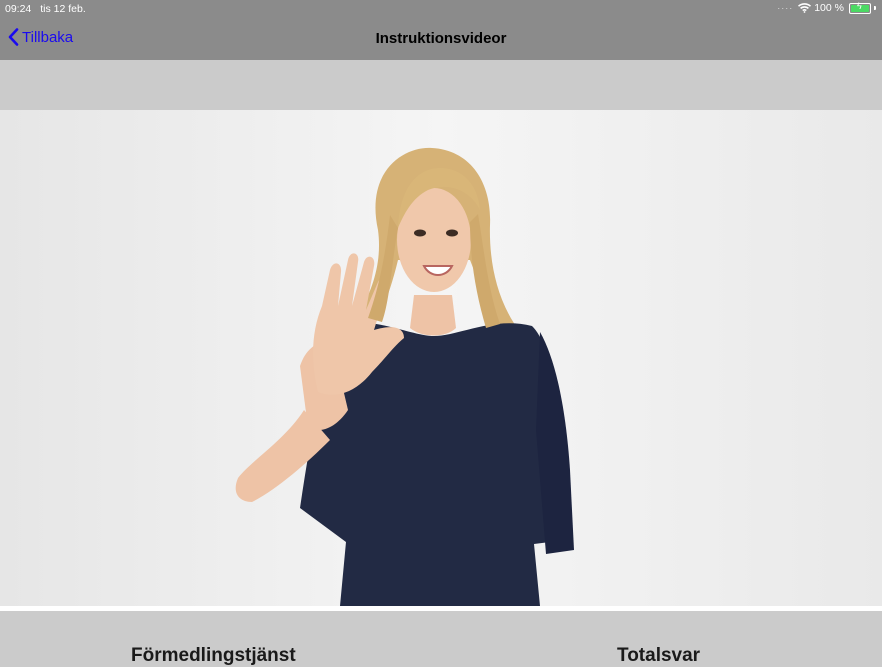  I want to click on option-formedlingstjanst: Förmedlingstjänst, so click(213, 656).